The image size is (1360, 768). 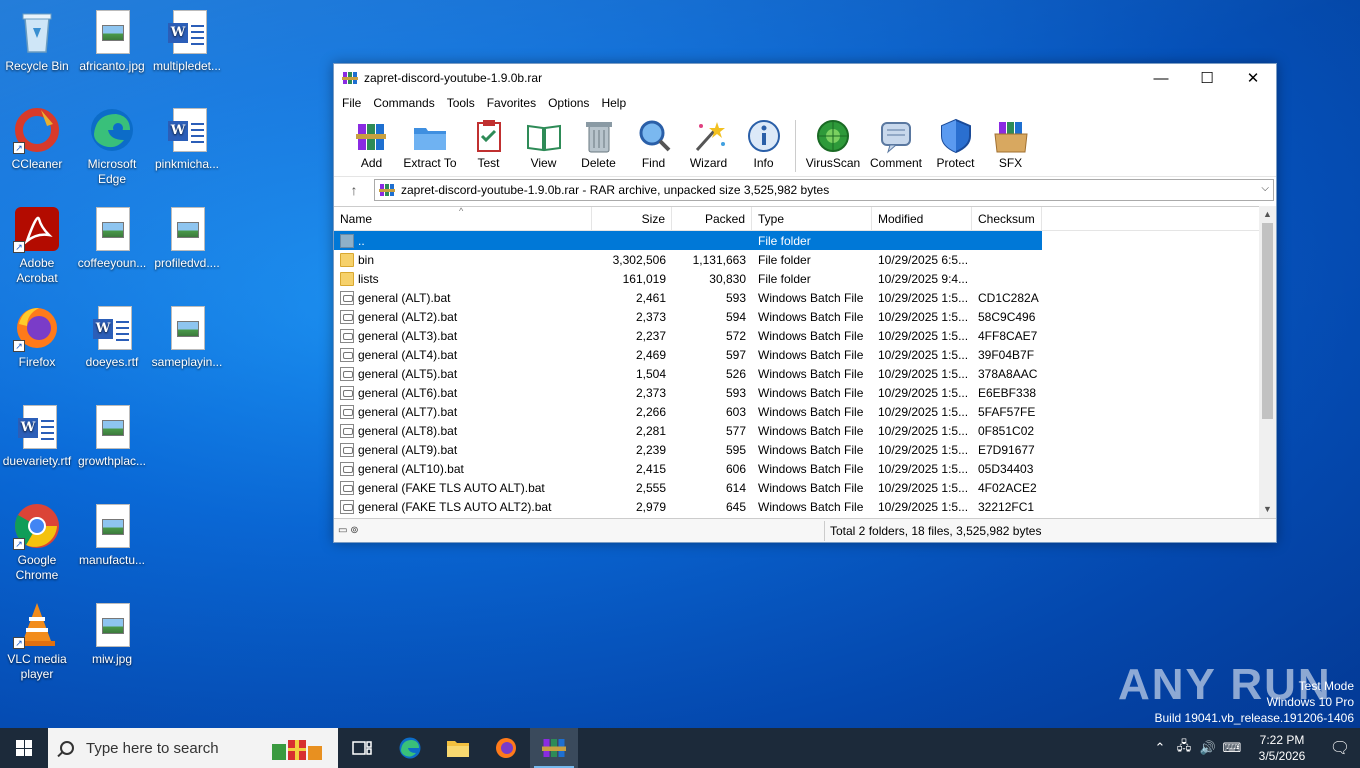 What do you see at coordinates (650, 506) in the screenshot?
I see `file-cell-size: 2,979` at bounding box center [650, 506].